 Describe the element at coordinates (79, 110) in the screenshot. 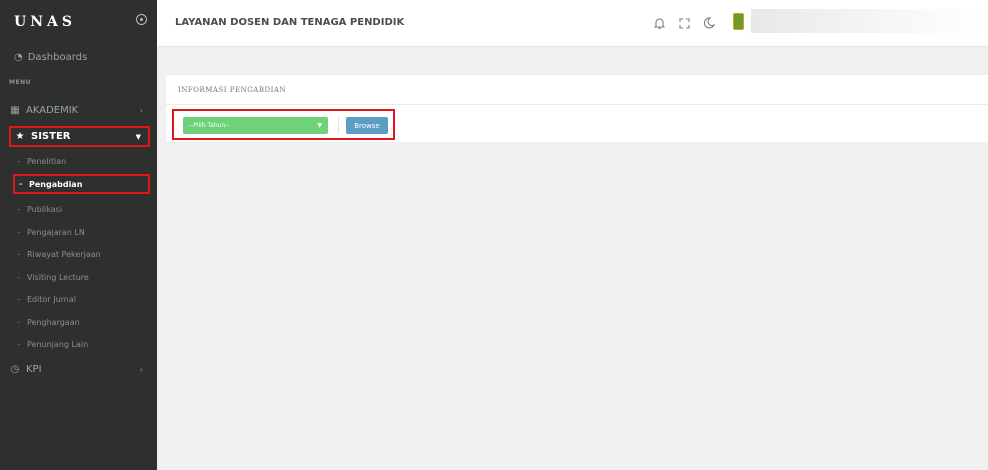

I see `sidebar-item-akademik: ▦ AKADEMIK ›` at that location.